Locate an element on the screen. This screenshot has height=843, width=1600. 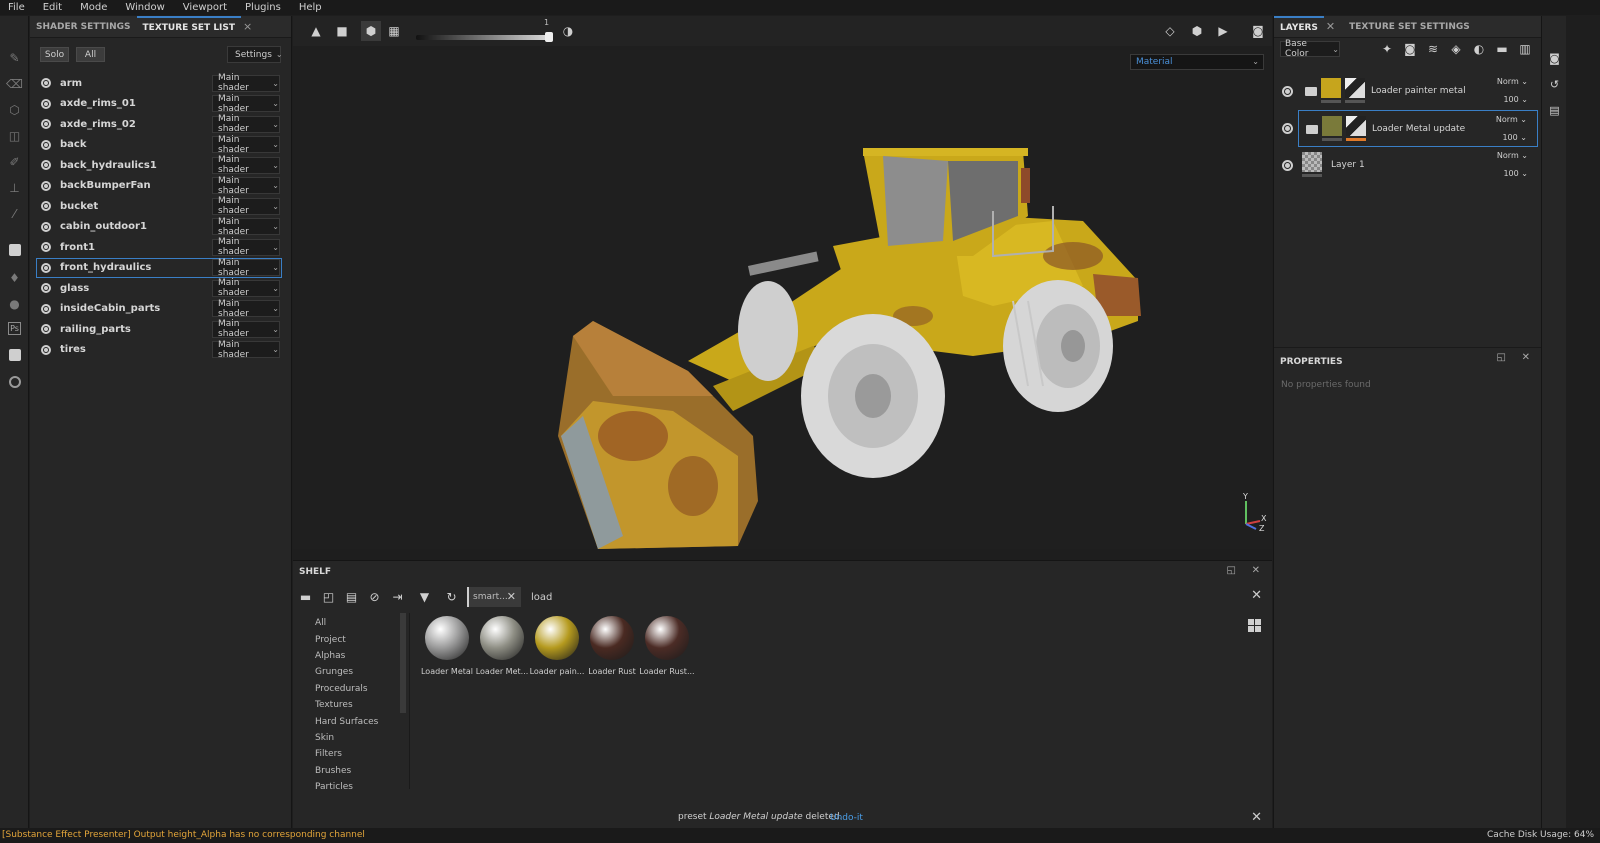
delete-icon: ▥ is located at coordinates (1525, 49).